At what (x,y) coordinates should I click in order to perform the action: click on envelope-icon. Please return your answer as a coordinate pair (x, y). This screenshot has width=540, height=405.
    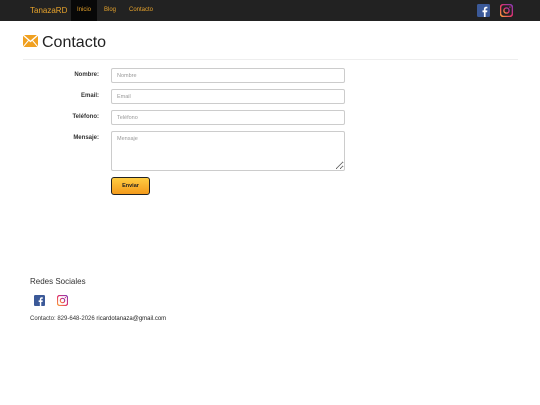
    Looking at the image, I should click on (30, 41).